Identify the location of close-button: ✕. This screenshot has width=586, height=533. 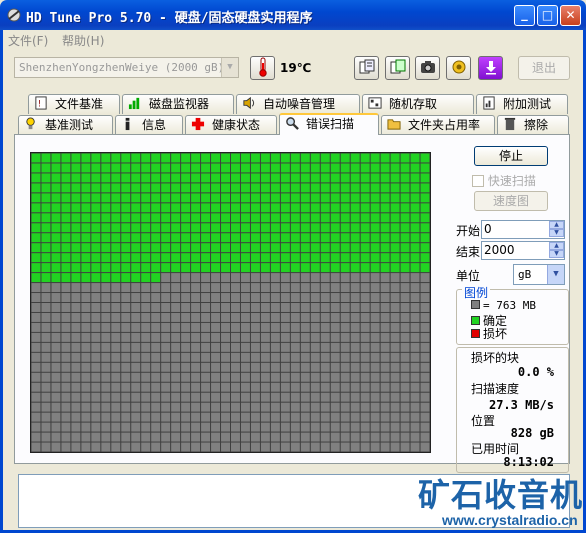
(570, 15).